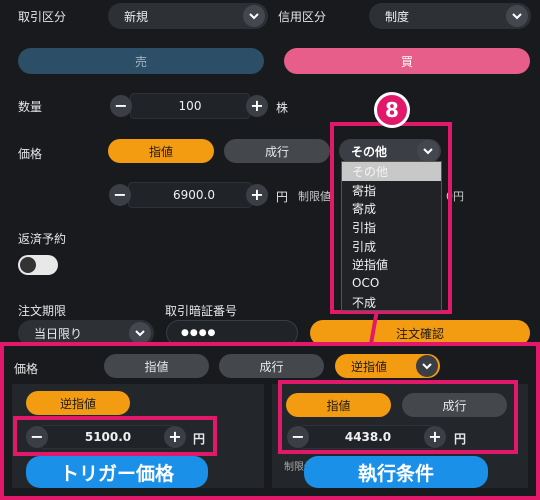 This screenshot has height=500, width=540. Describe the element at coordinates (314, 196) in the screenshot. I see `limit-range-label: 制限値` at that location.